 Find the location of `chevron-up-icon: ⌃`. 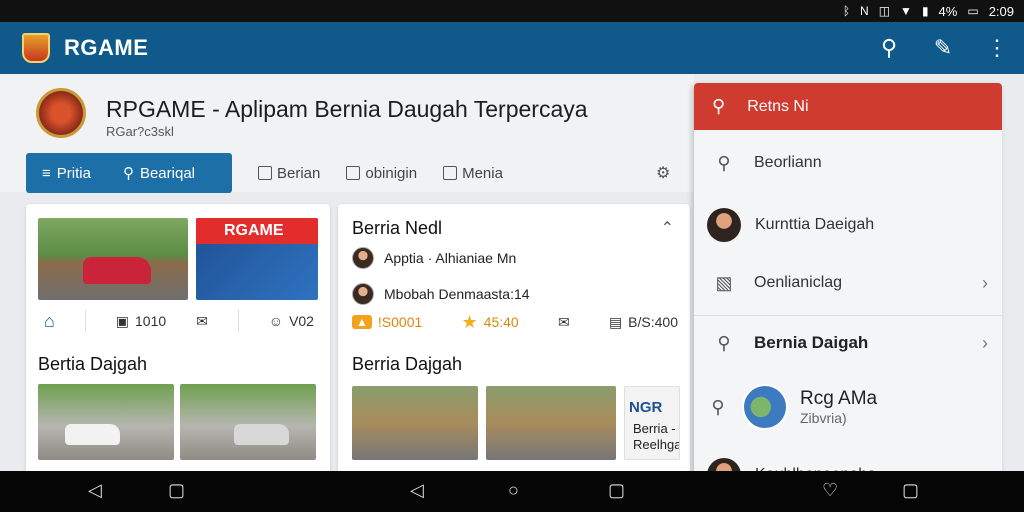

chevron-up-icon: ⌃ is located at coordinates (667, 228).